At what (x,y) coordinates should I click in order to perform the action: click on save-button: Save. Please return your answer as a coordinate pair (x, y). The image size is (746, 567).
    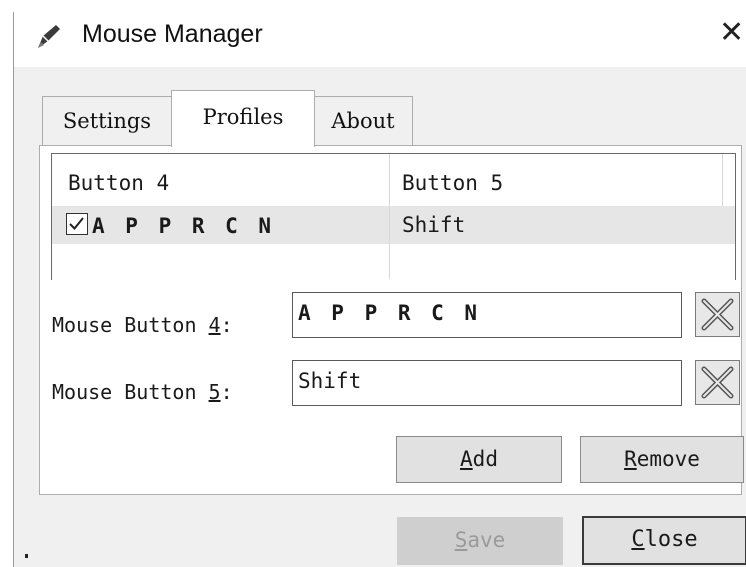
    Looking at the image, I should click on (480, 541).